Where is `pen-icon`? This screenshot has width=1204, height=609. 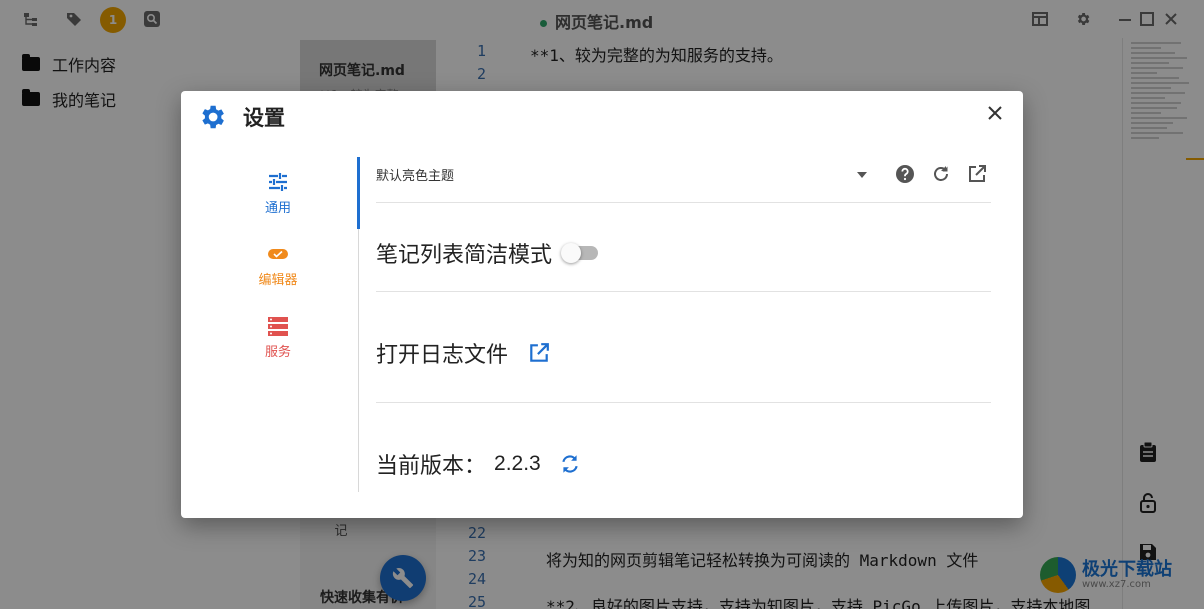 pen-icon is located at coordinates (278, 253).